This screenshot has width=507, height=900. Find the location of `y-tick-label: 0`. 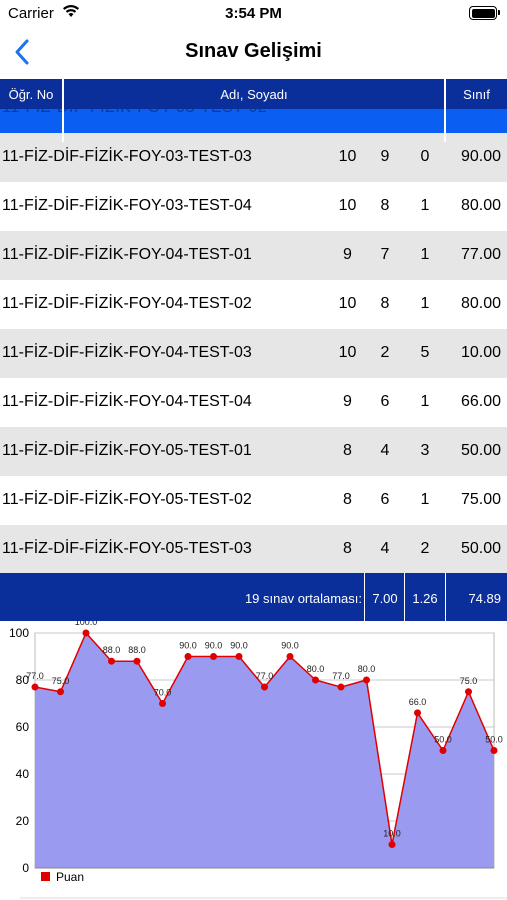

y-tick-label: 0 is located at coordinates (25, 868).